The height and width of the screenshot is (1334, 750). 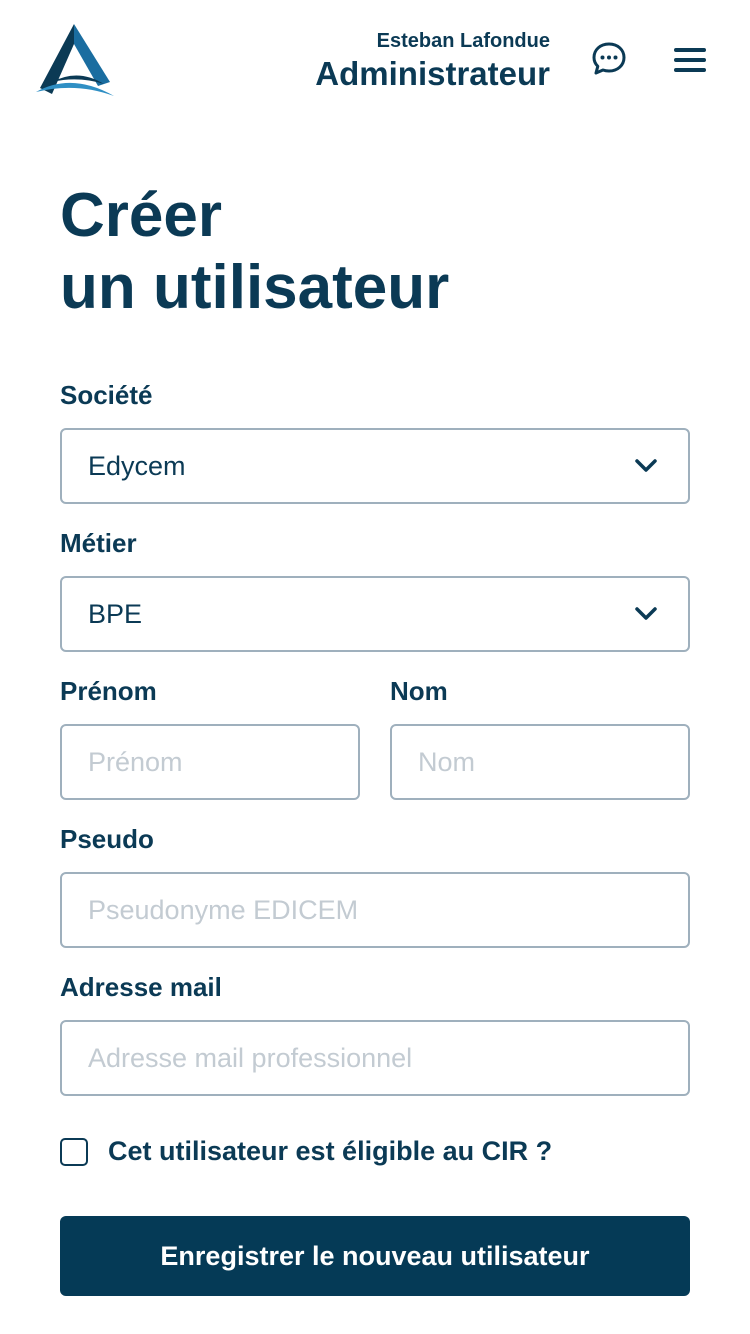 What do you see at coordinates (375, 1058) in the screenshot?
I see `email-input` at bounding box center [375, 1058].